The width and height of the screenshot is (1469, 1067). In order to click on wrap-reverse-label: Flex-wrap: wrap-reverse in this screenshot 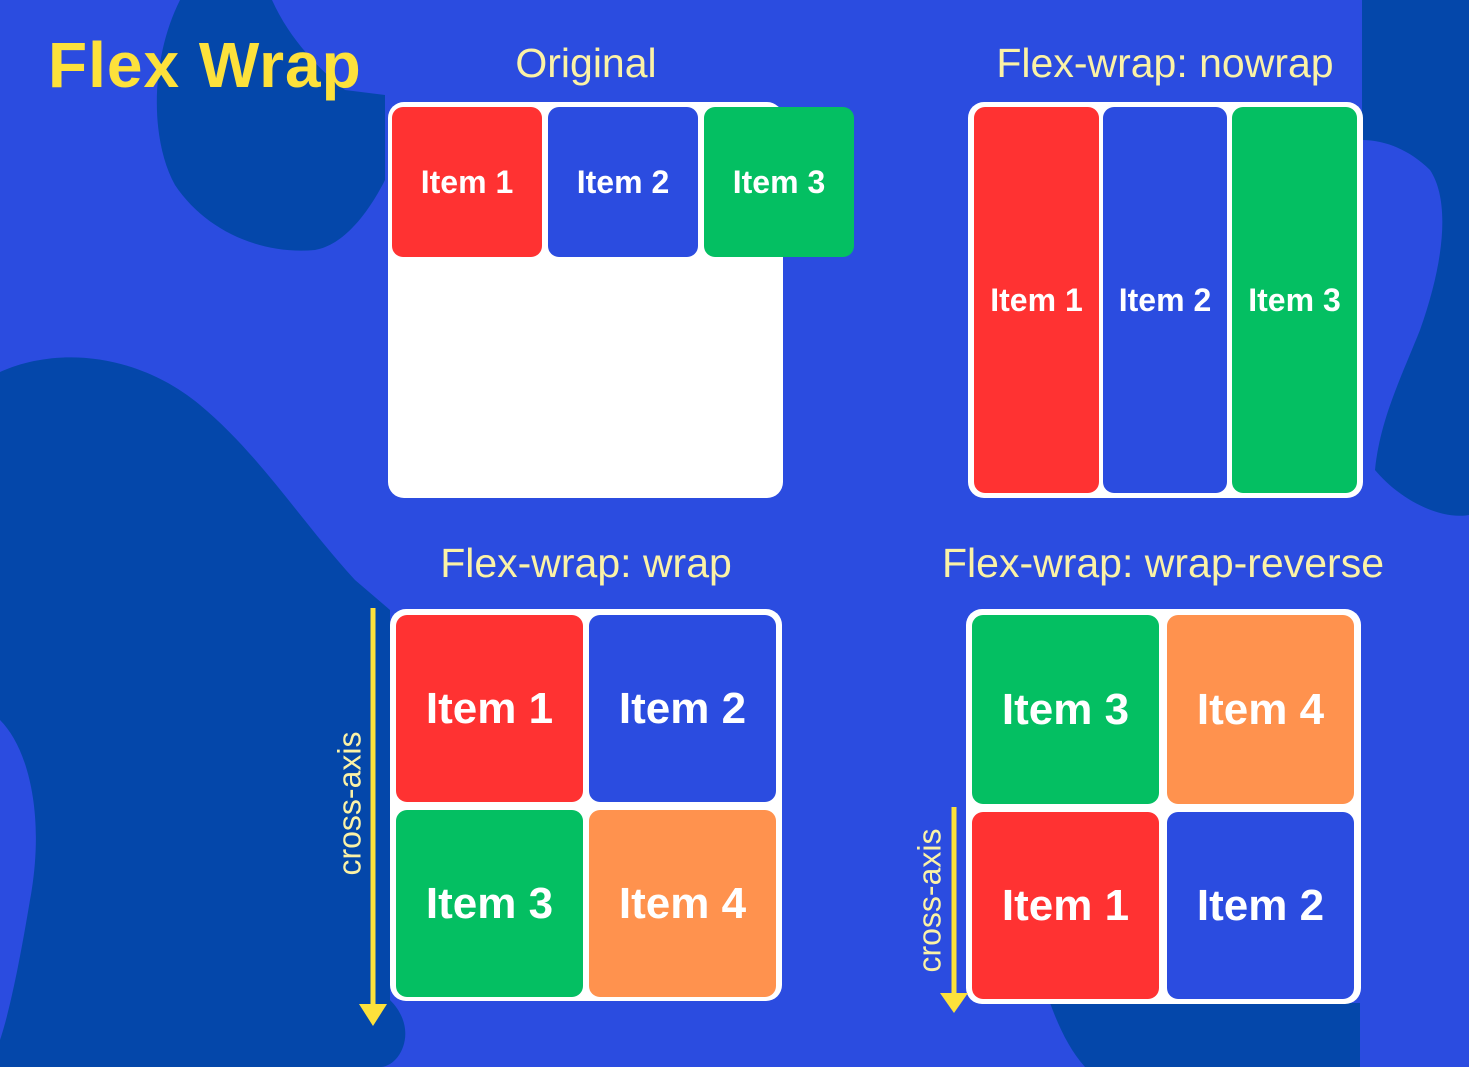, I will do `click(1163, 563)`.